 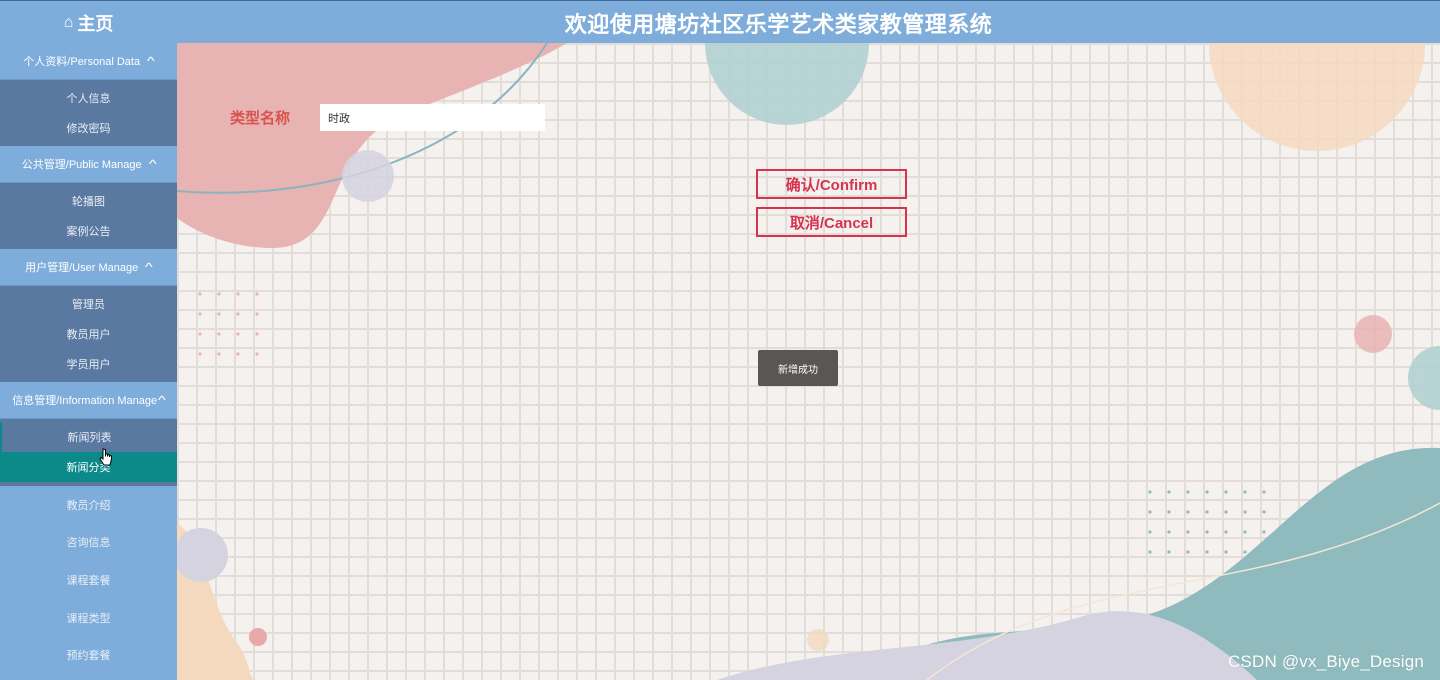 I want to click on sidebar-group-personal-data: 个人资料/Personal Data ^, so click(x=88, y=61).